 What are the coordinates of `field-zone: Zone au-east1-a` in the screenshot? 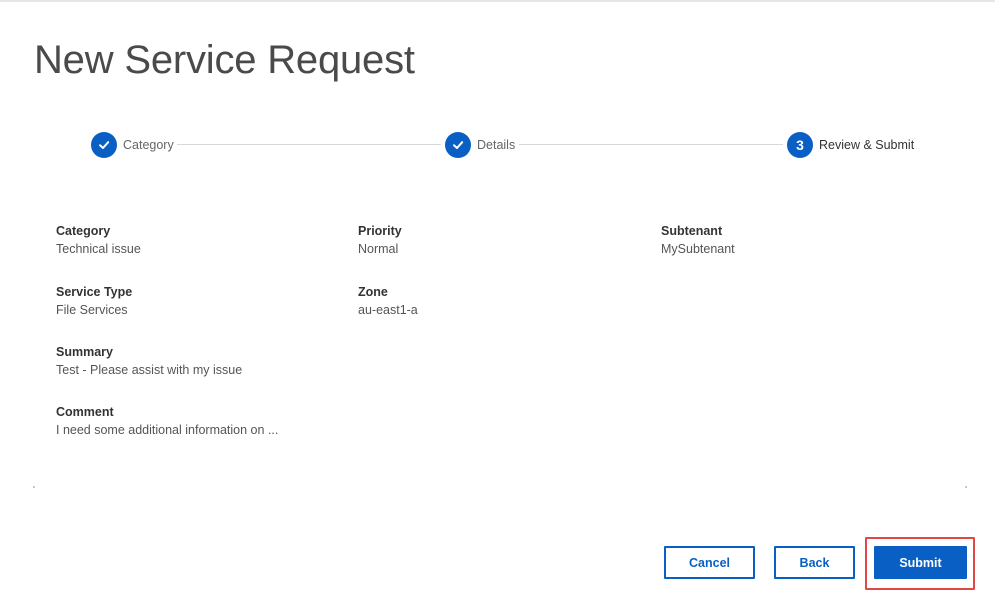 It's located at (388, 301).